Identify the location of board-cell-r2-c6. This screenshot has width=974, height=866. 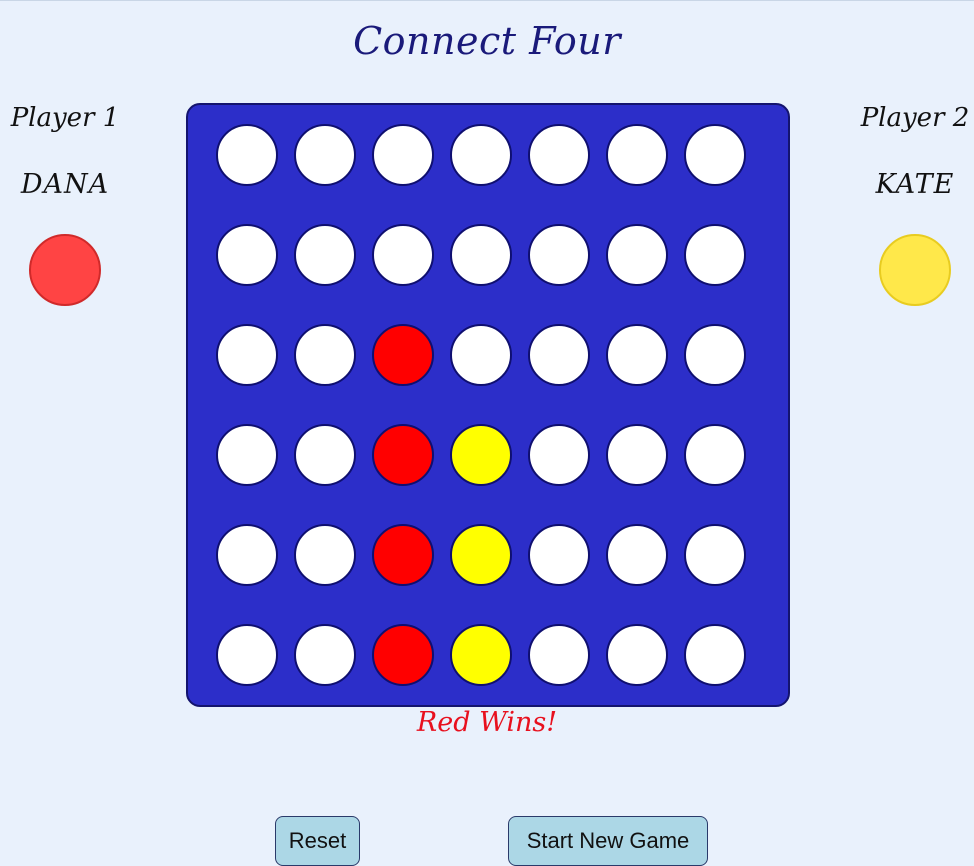
(637, 255).